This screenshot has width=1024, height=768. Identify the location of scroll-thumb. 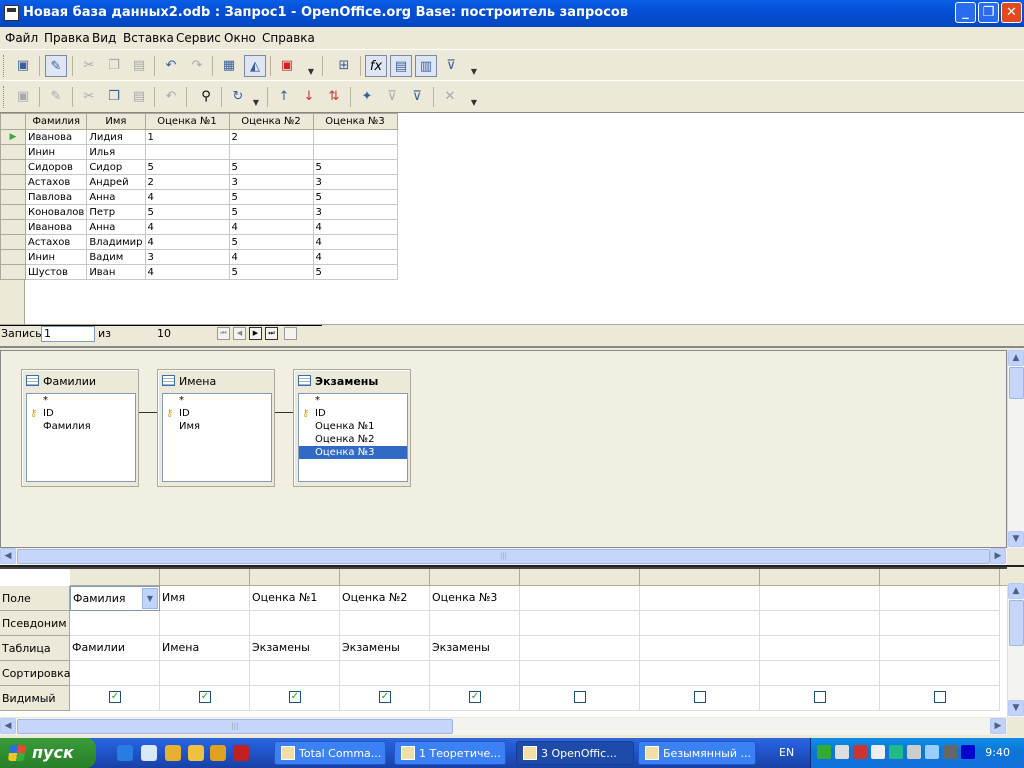
(1016, 623).